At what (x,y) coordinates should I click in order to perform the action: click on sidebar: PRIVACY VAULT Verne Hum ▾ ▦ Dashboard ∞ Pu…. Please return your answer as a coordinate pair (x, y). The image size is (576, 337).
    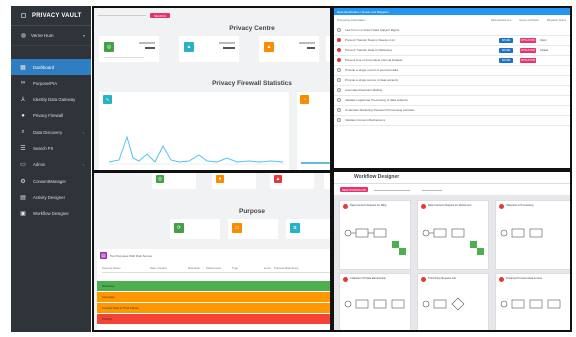
    Looking at the image, I should click on (51, 169).